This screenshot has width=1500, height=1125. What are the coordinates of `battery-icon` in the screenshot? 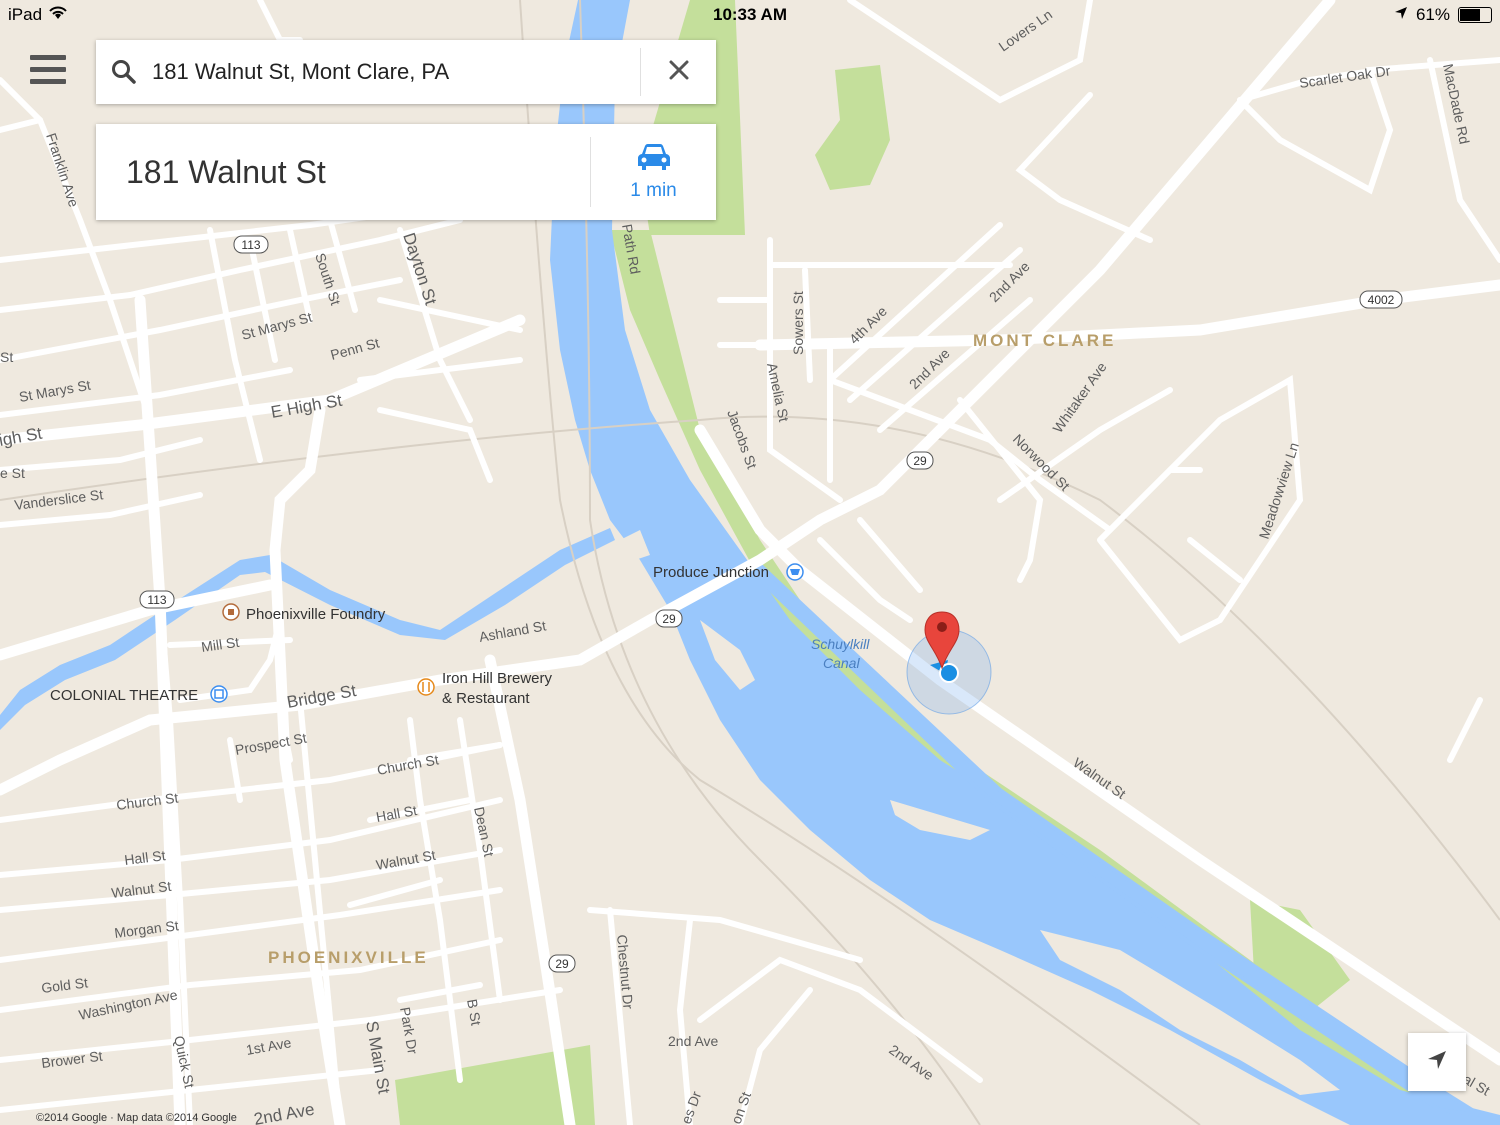 It's located at (1475, 15).